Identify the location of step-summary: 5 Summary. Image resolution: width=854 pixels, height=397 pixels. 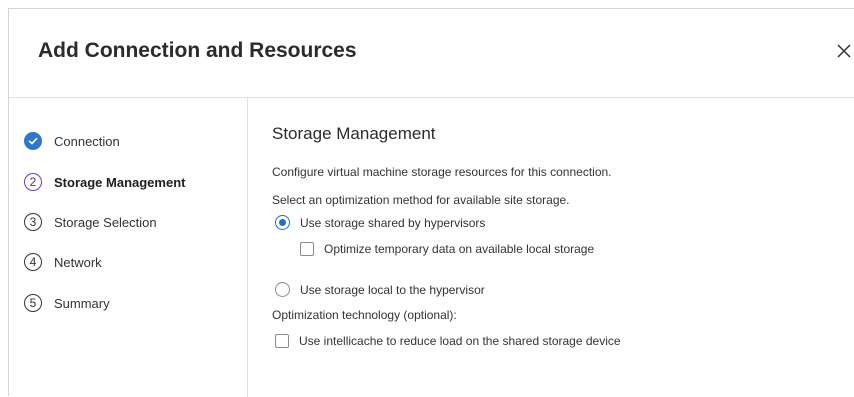
(67, 303).